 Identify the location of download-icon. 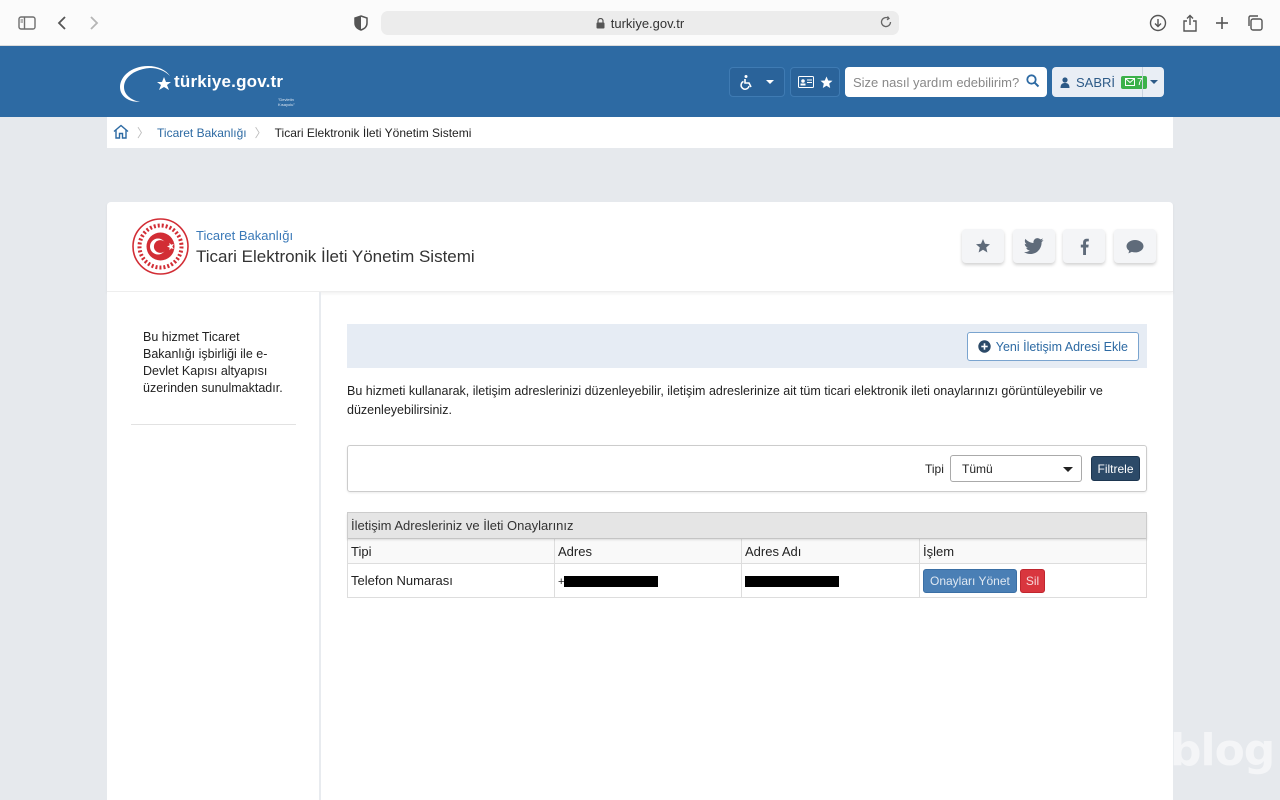
(1158, 23).